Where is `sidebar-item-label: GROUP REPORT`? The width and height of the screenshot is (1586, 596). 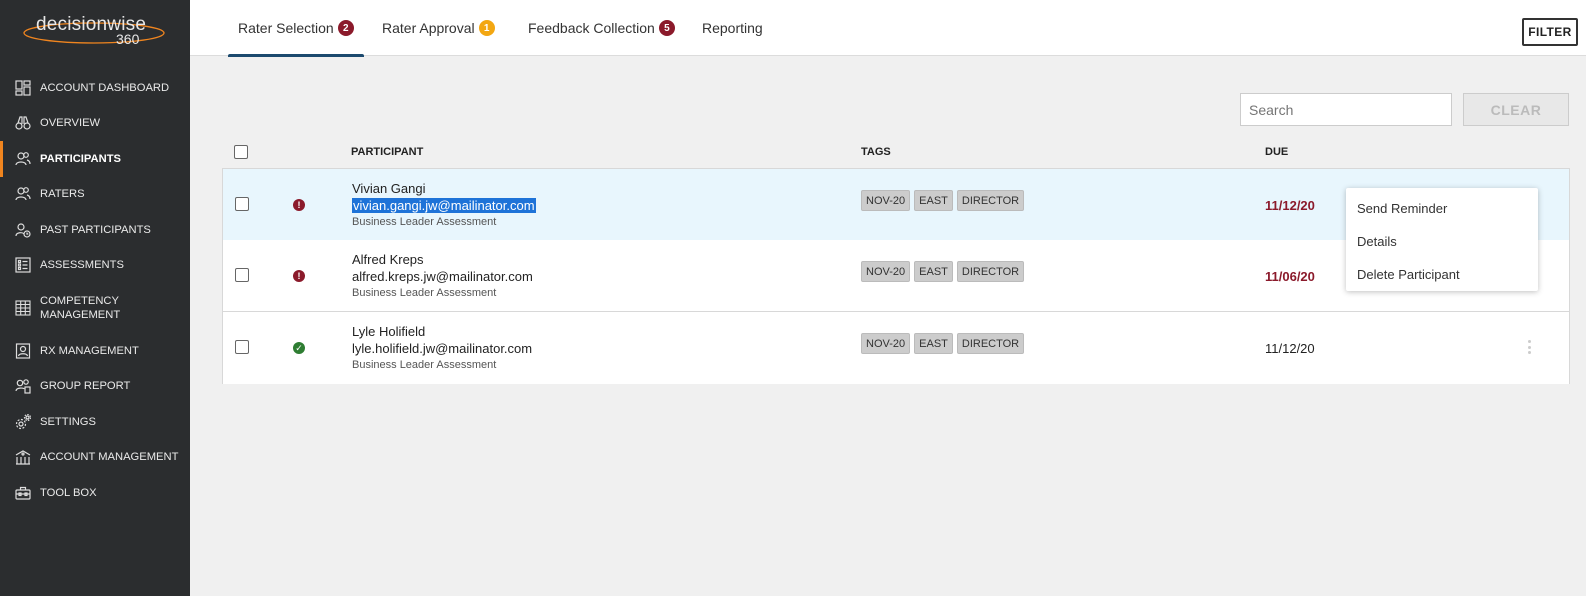 sidebar-item-label: GROUP REPORT is located at coordinates (85, 386).